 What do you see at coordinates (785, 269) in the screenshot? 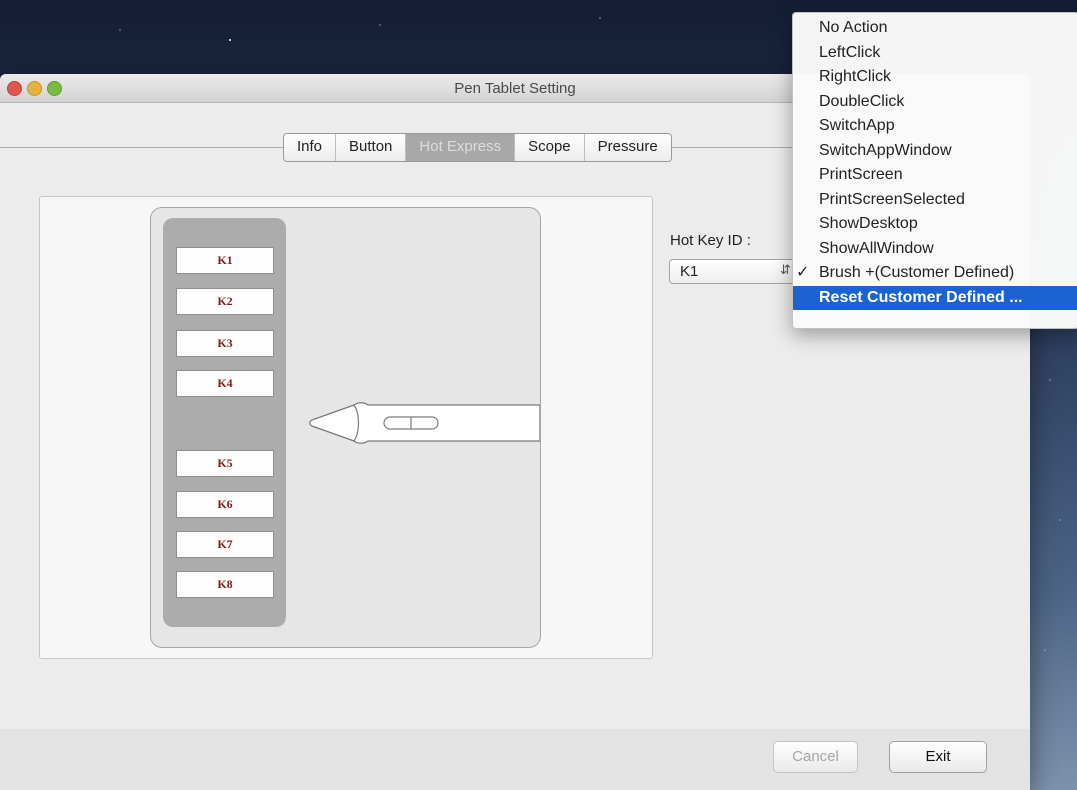
I see `select-stepper-icon: ⇵` at bounding box center [785, 269].